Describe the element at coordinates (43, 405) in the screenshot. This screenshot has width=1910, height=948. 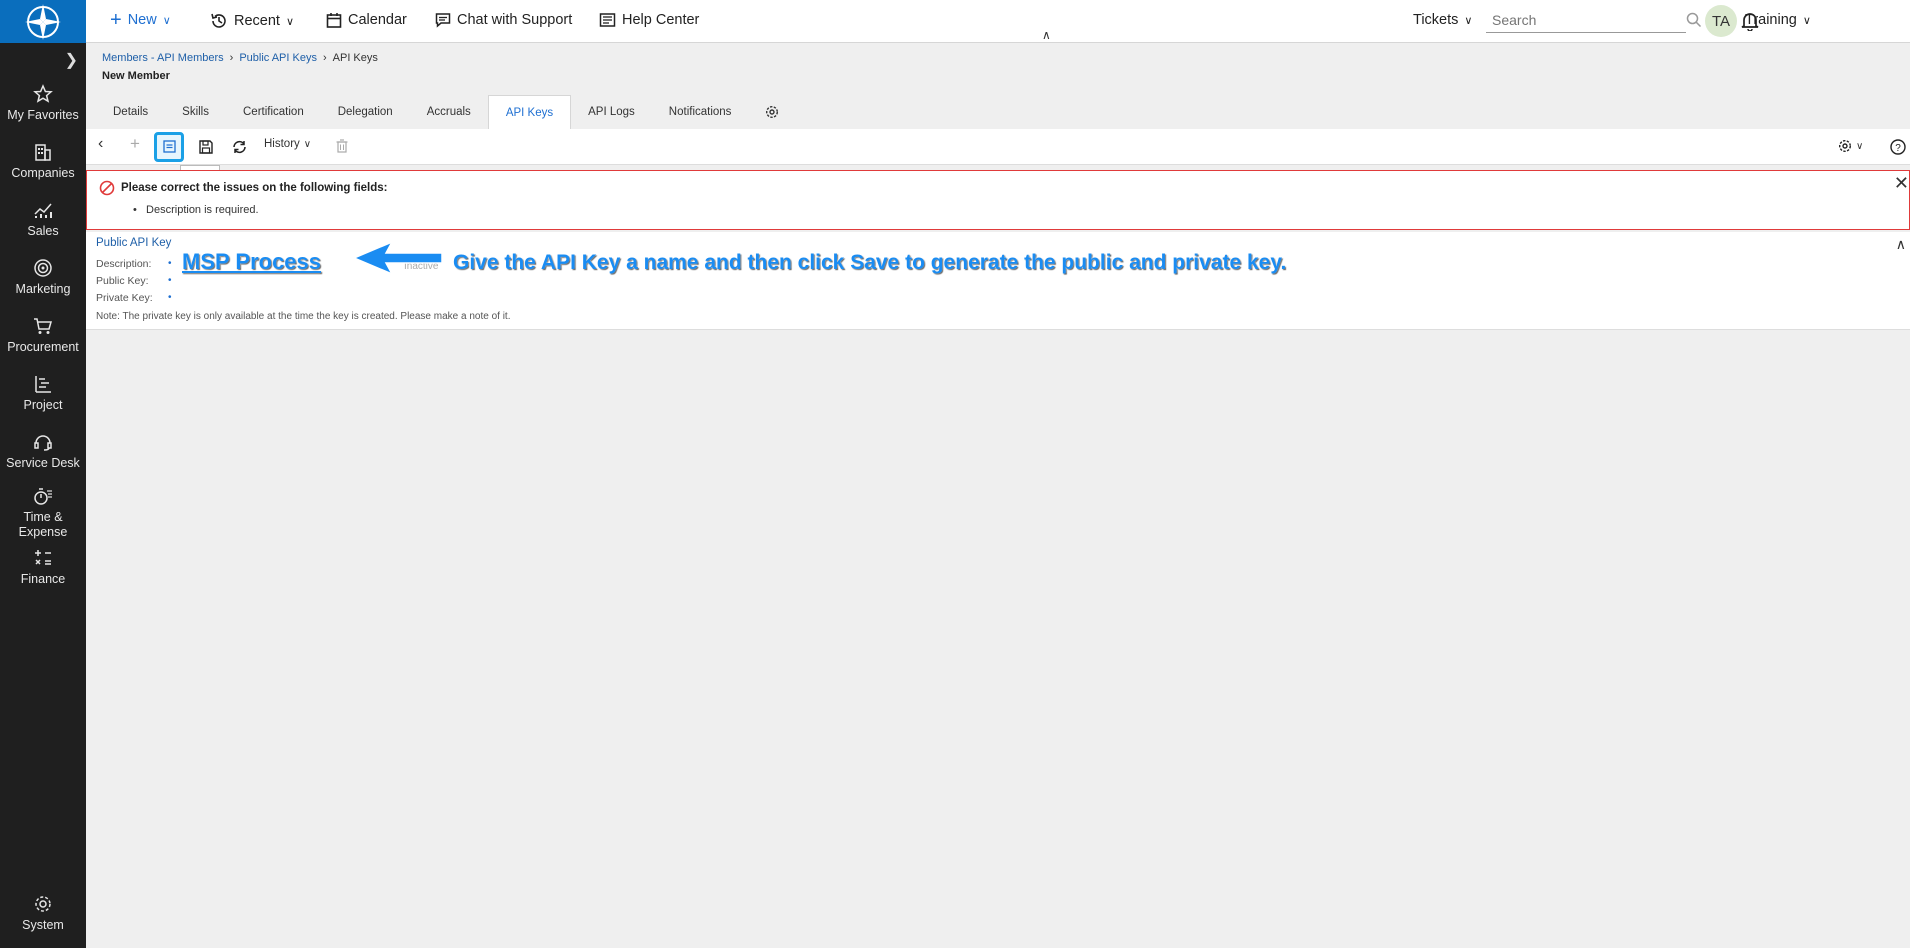
I see `sidebar-item-label: Project` at that location.